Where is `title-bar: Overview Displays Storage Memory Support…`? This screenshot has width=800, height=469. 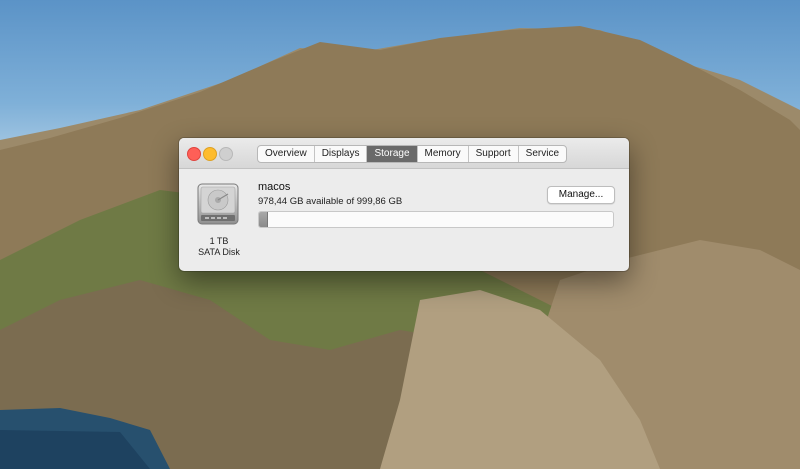
title-bar: Overview Displays Storage Memory Support… is located at coordinates (404, 153).